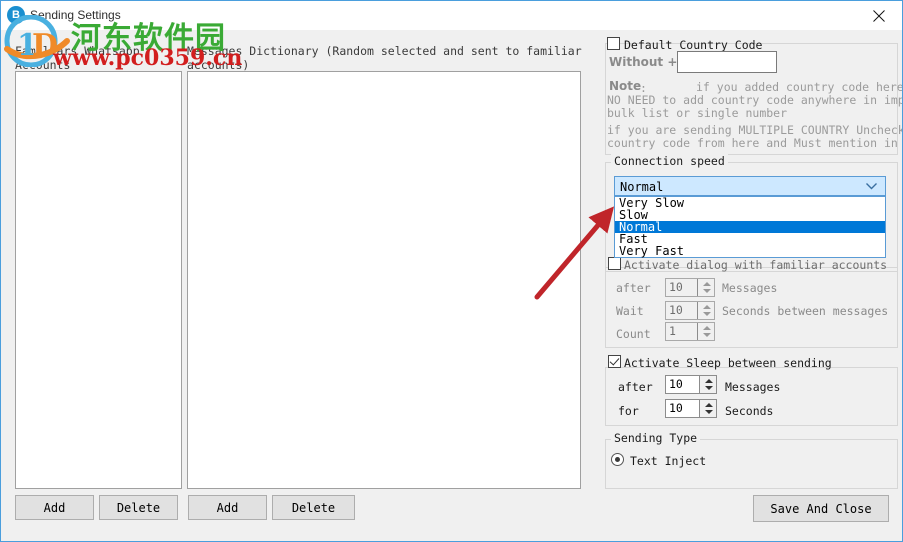 This screenshot has height=542, width=903. What do you see at coordinates (821, 508) in the screenshot?
I see `save-and-close-button: Save And Close` at bounding box center [821, 508].